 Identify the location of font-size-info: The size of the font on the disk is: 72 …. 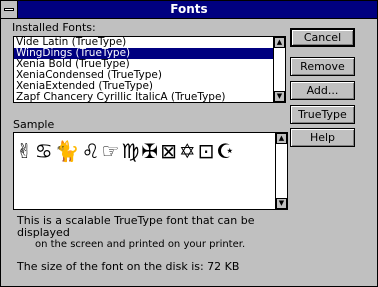
(128, 266).